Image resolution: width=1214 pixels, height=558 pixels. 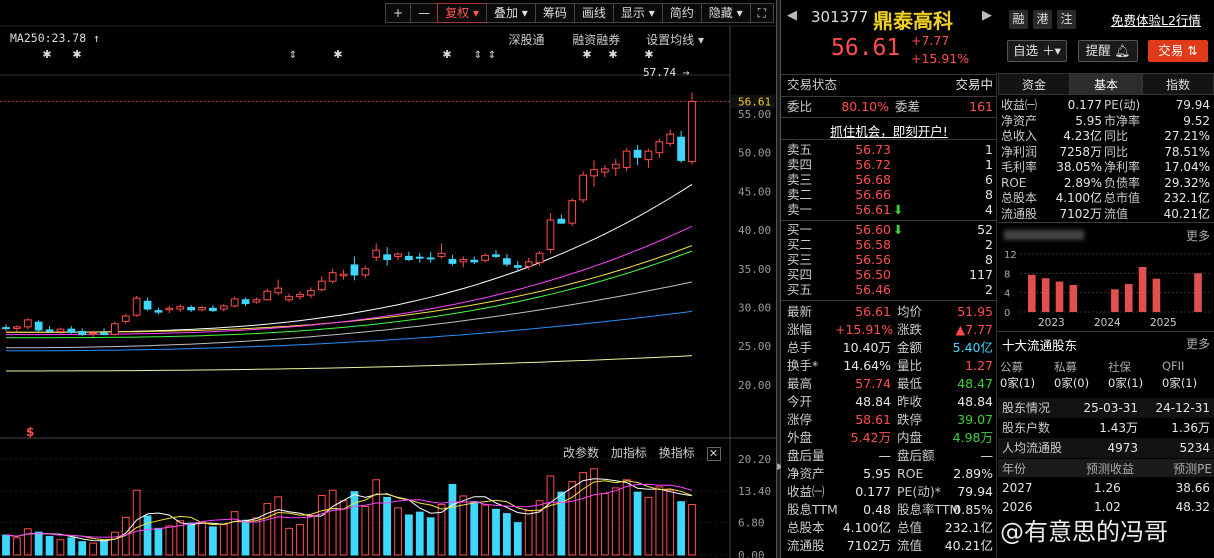 I want to click on divider, so click(x=1106, y=331).